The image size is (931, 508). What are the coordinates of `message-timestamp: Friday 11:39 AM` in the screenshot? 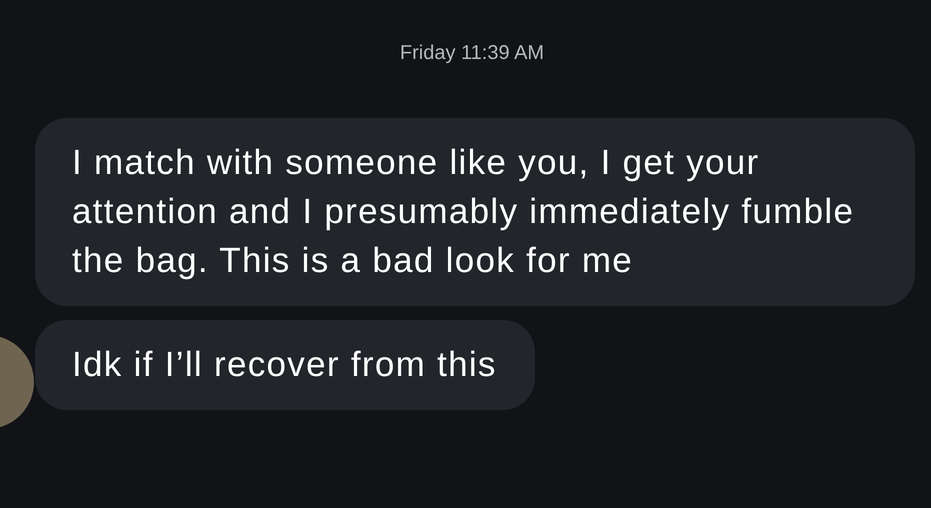 It's located at (472, 53).